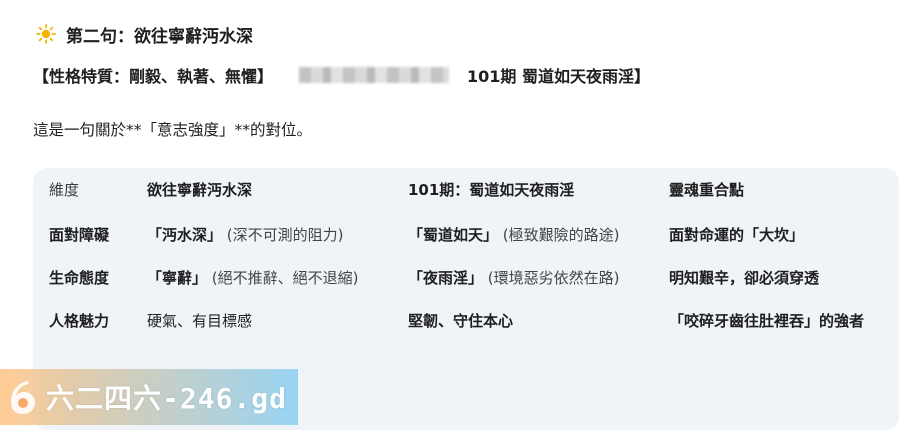 This screenshot has width=916, height=430. I want to click on row-dimension: 人格魅力, so click(79, 321).